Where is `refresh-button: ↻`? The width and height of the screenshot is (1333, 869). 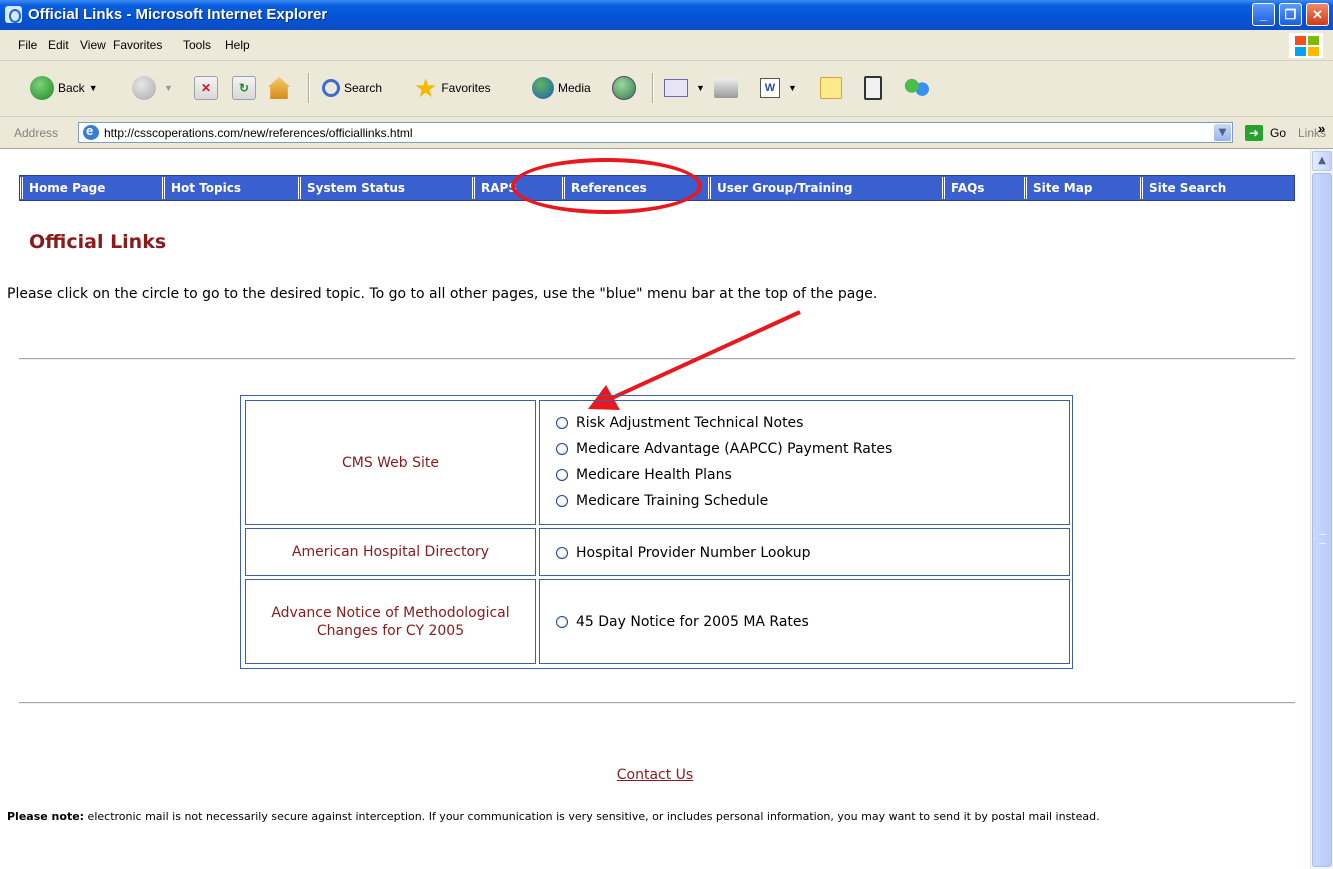 refresh-button: ↻ is located at coordinates (246, 88).